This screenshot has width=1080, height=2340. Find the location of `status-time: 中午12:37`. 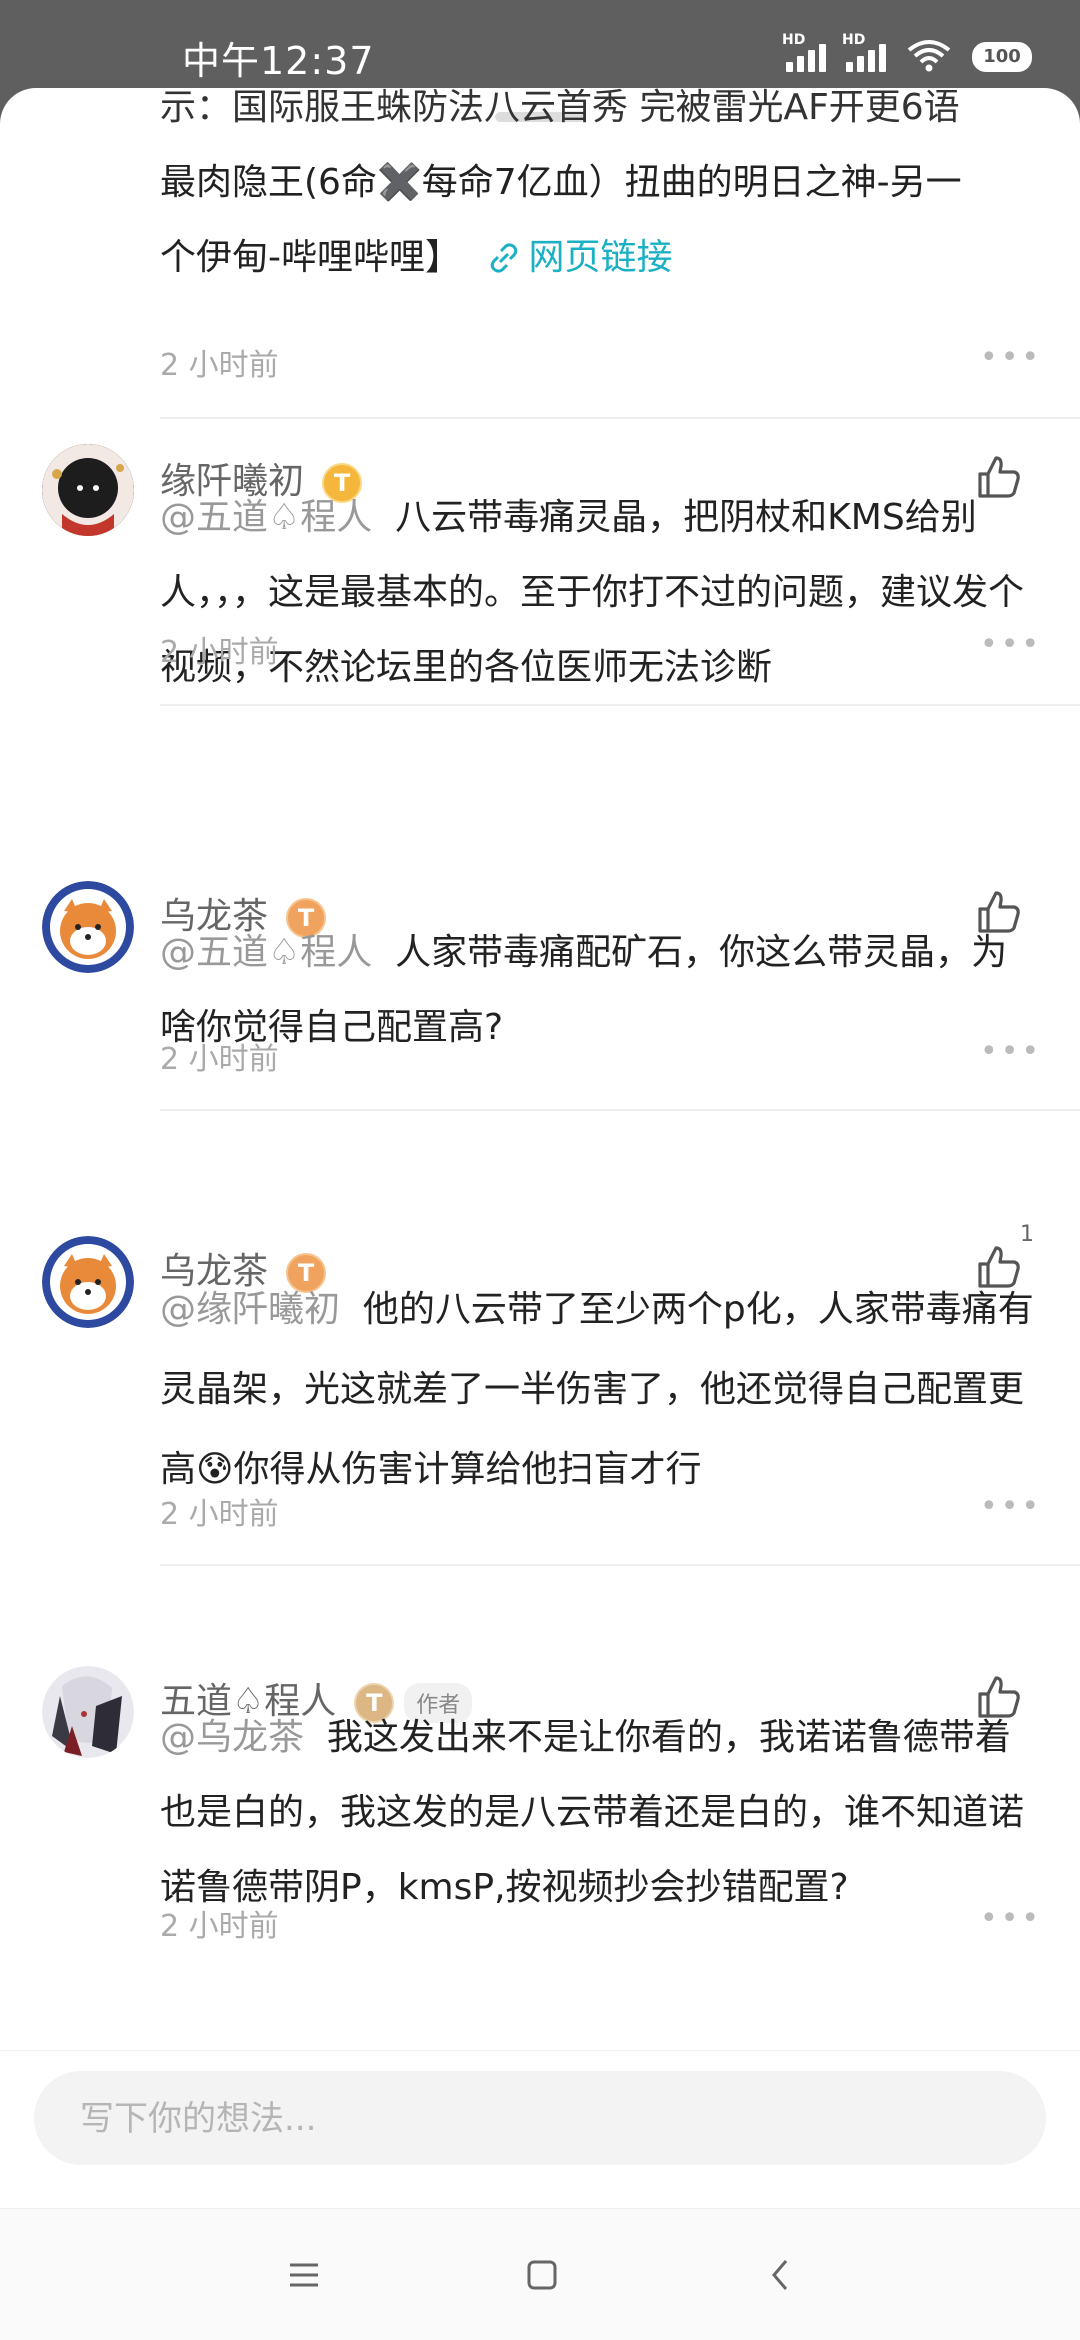

status-time: 中午12:37 is located at coordinates (278, 61).